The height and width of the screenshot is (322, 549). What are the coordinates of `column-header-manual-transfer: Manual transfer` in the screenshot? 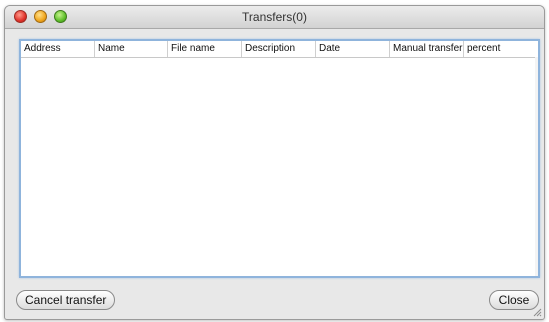 It's located at (427, 49).